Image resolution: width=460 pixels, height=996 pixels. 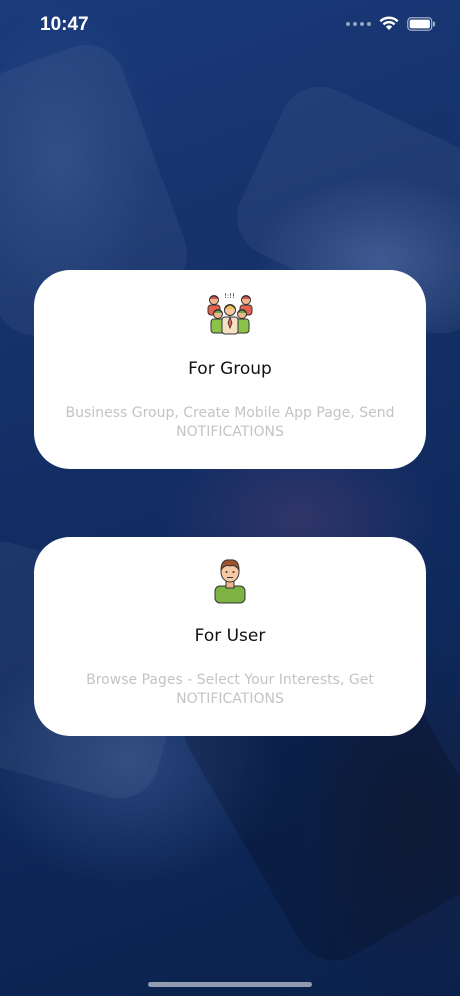 I want to click on status-icons, so click(x=391, y=23).